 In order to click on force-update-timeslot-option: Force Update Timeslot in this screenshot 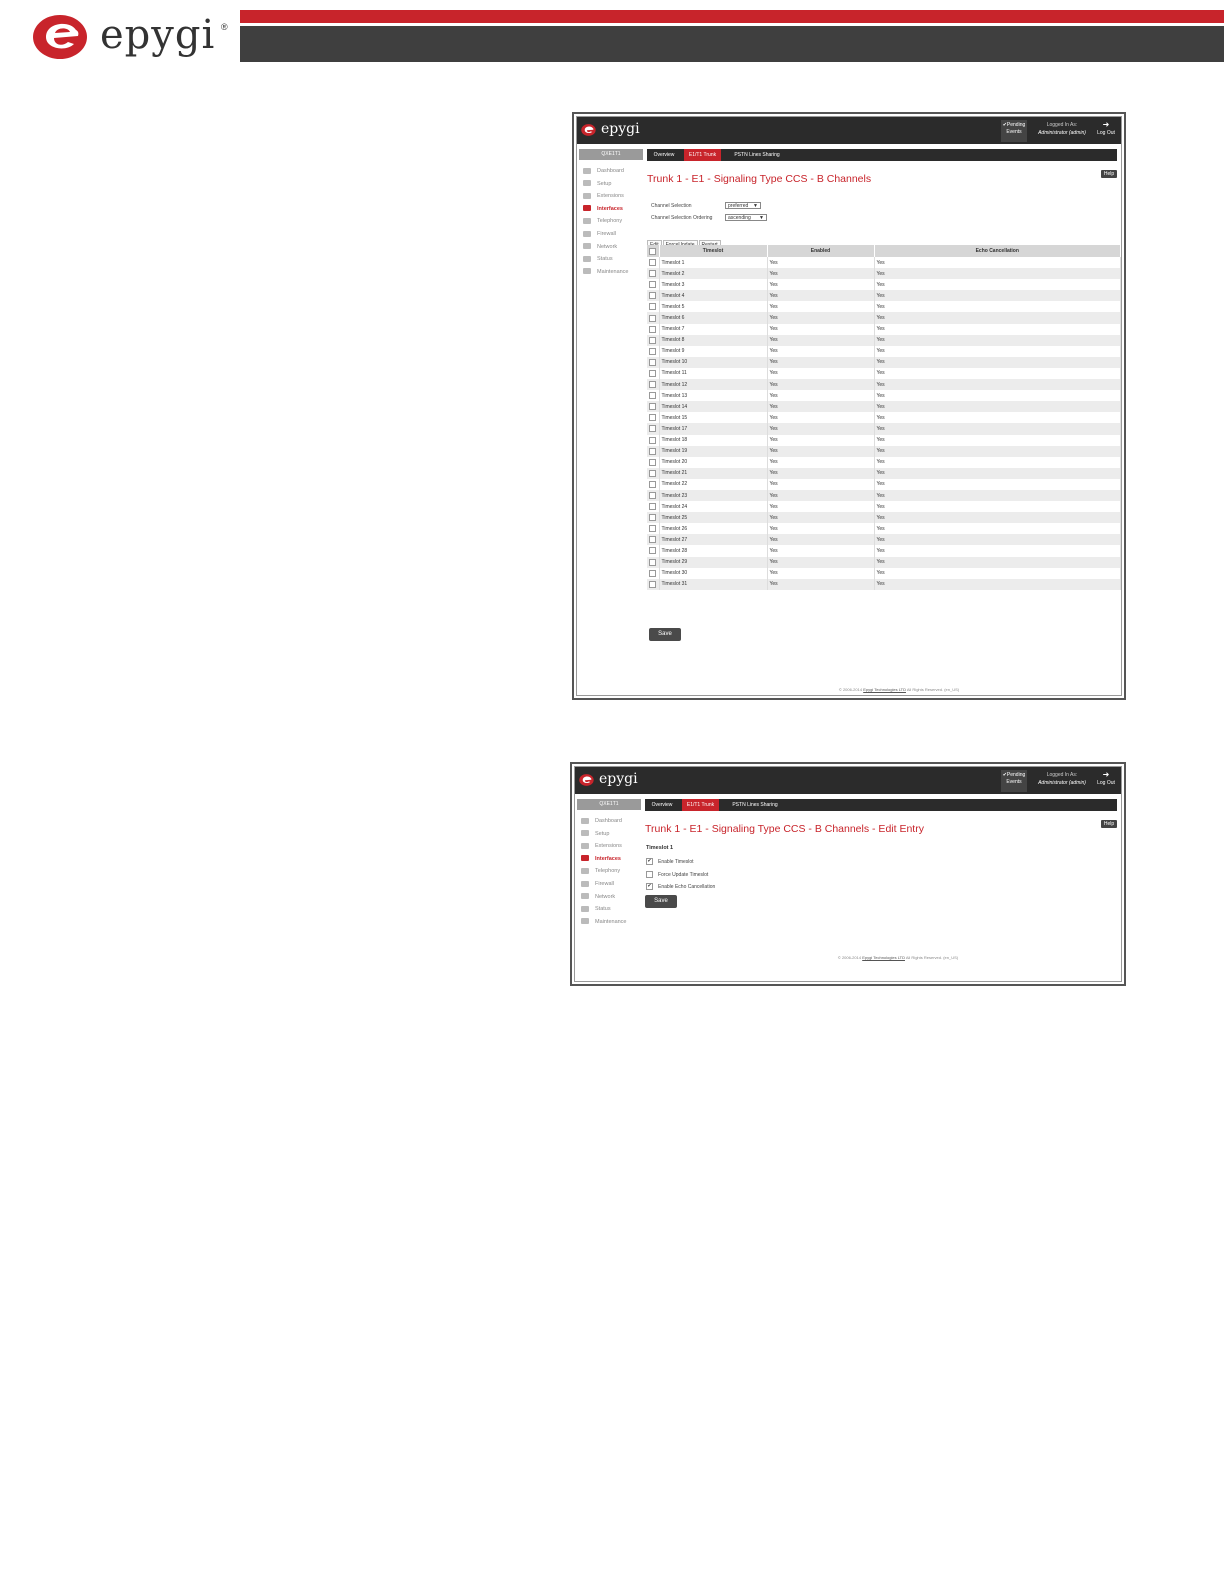, I will do `click(677, 874)`.